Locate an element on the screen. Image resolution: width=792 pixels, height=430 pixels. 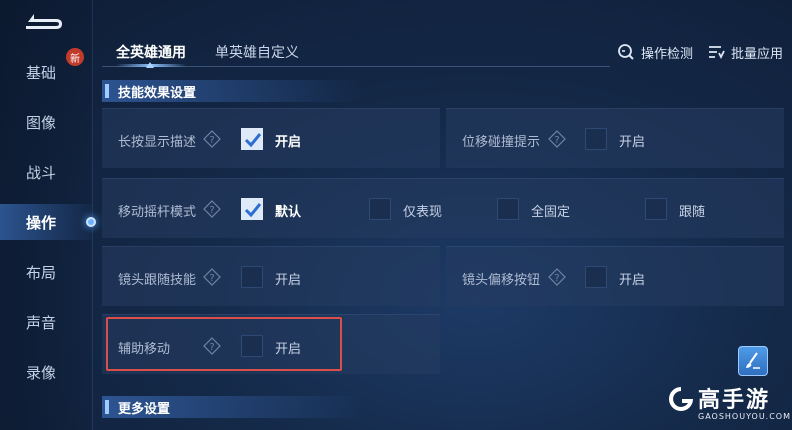
tab-indicator is located at coordinates (150, 65).